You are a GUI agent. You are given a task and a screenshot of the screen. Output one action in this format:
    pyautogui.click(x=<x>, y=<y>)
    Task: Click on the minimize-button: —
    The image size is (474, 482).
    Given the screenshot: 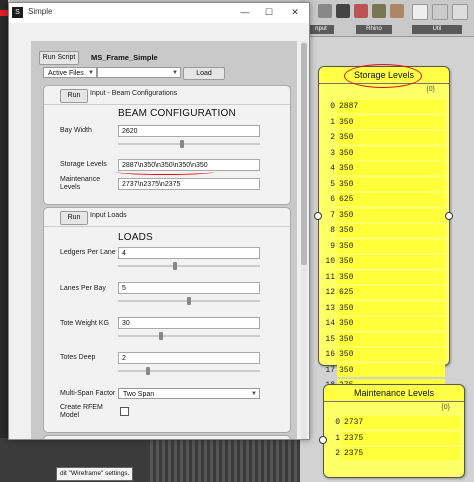 What is the action you would take?
    pyautogui.click(x=245, y=12)
    